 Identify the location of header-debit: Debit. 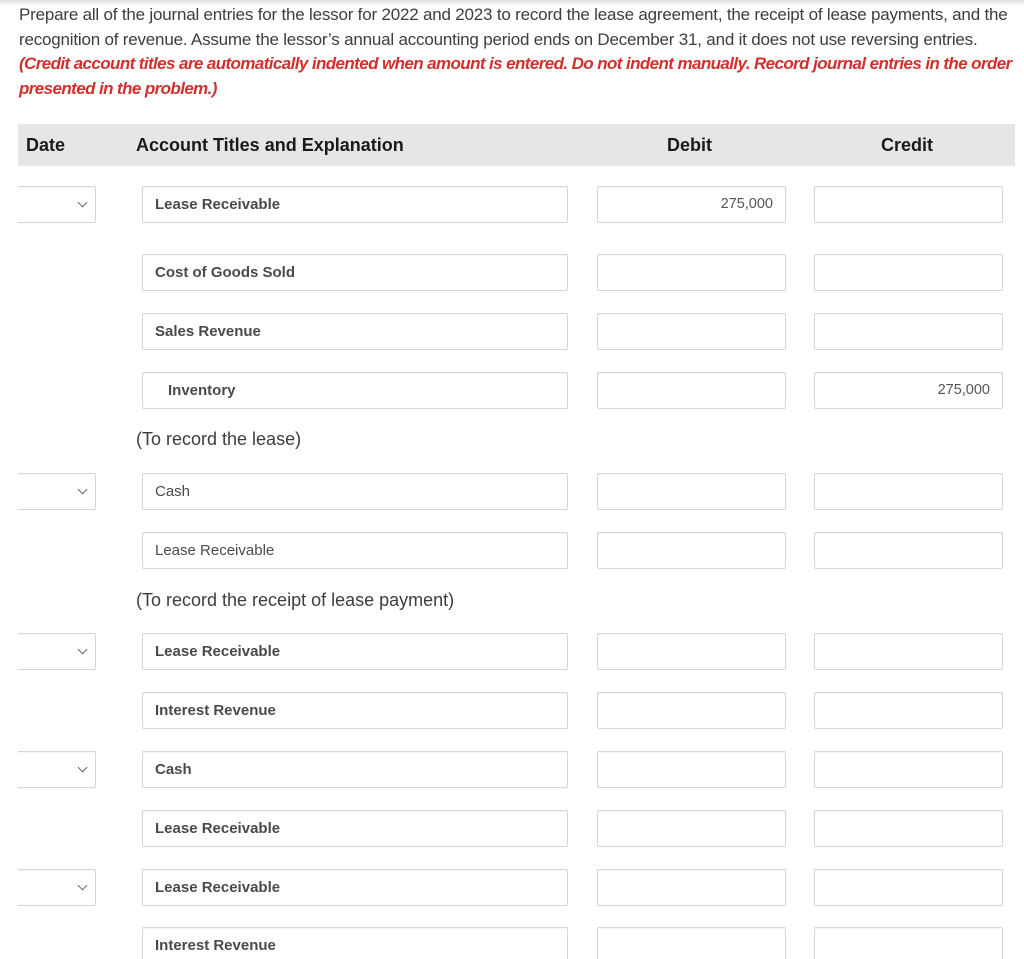
(689, 145).